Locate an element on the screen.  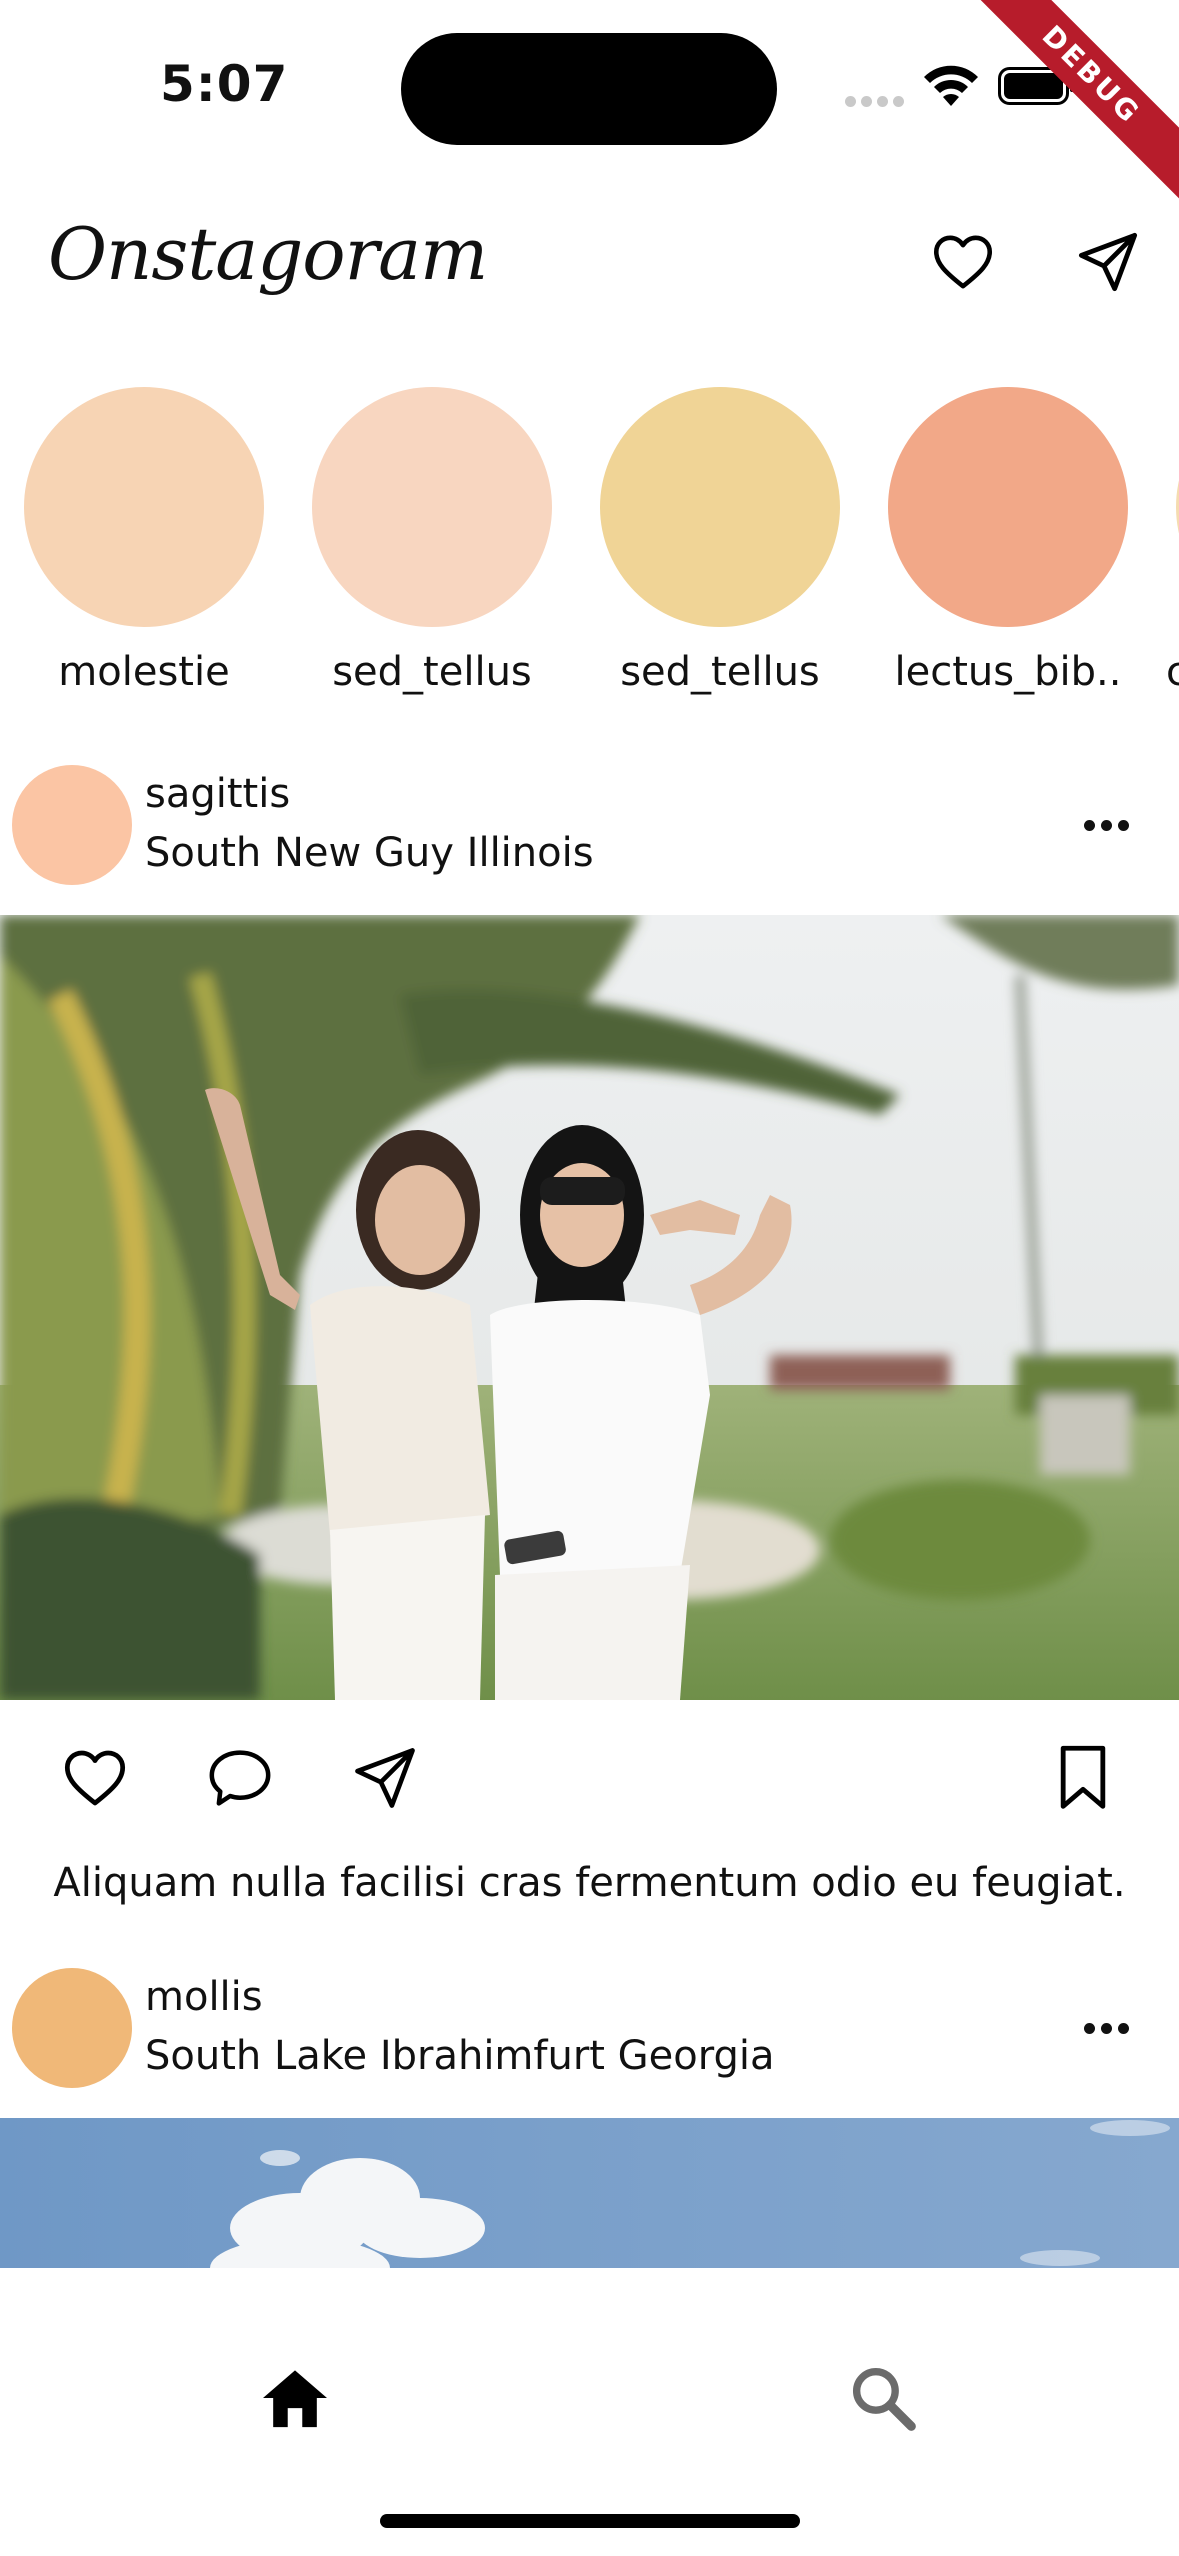
share-button is located at coordinates (385, 1778).